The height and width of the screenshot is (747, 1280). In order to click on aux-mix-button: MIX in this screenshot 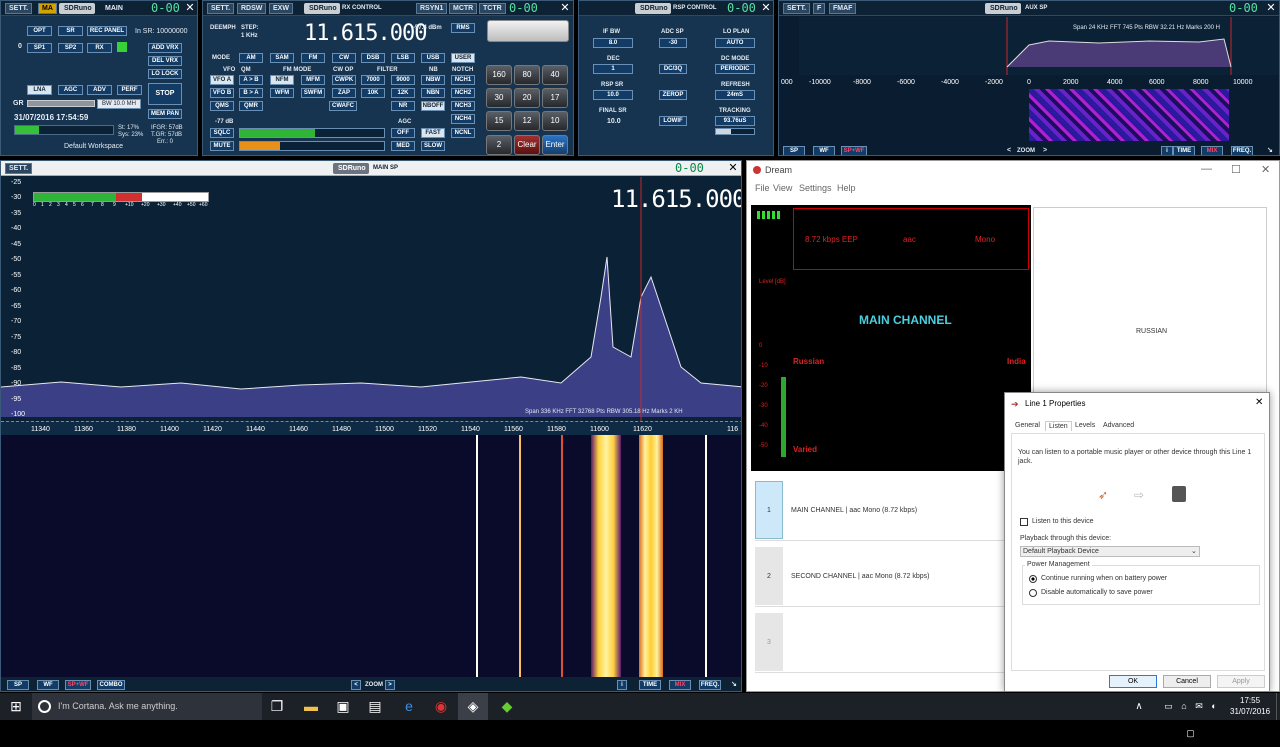, I will do `click(1212, 150)`.